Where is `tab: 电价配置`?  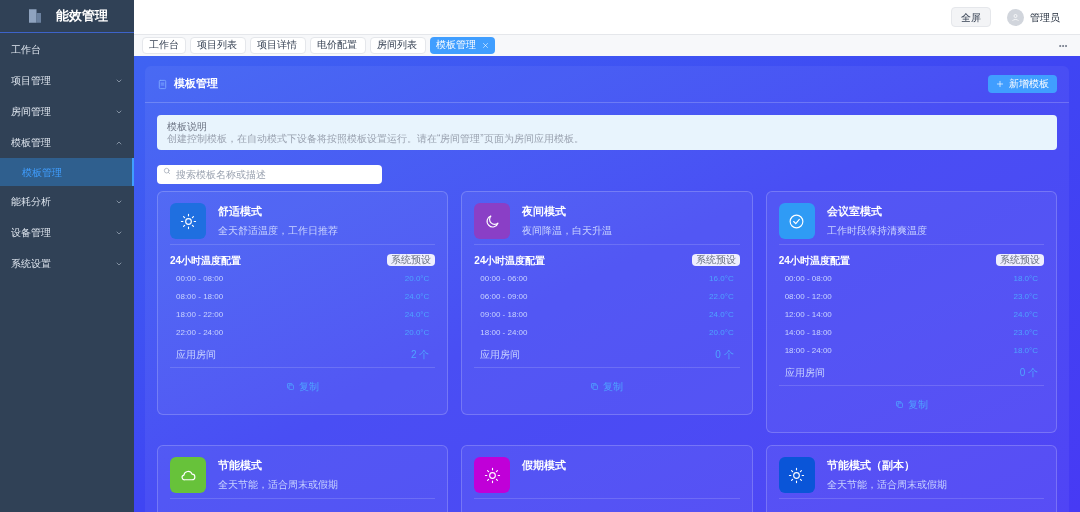 tab: 电价配置 is located at coordinates (338, 45).